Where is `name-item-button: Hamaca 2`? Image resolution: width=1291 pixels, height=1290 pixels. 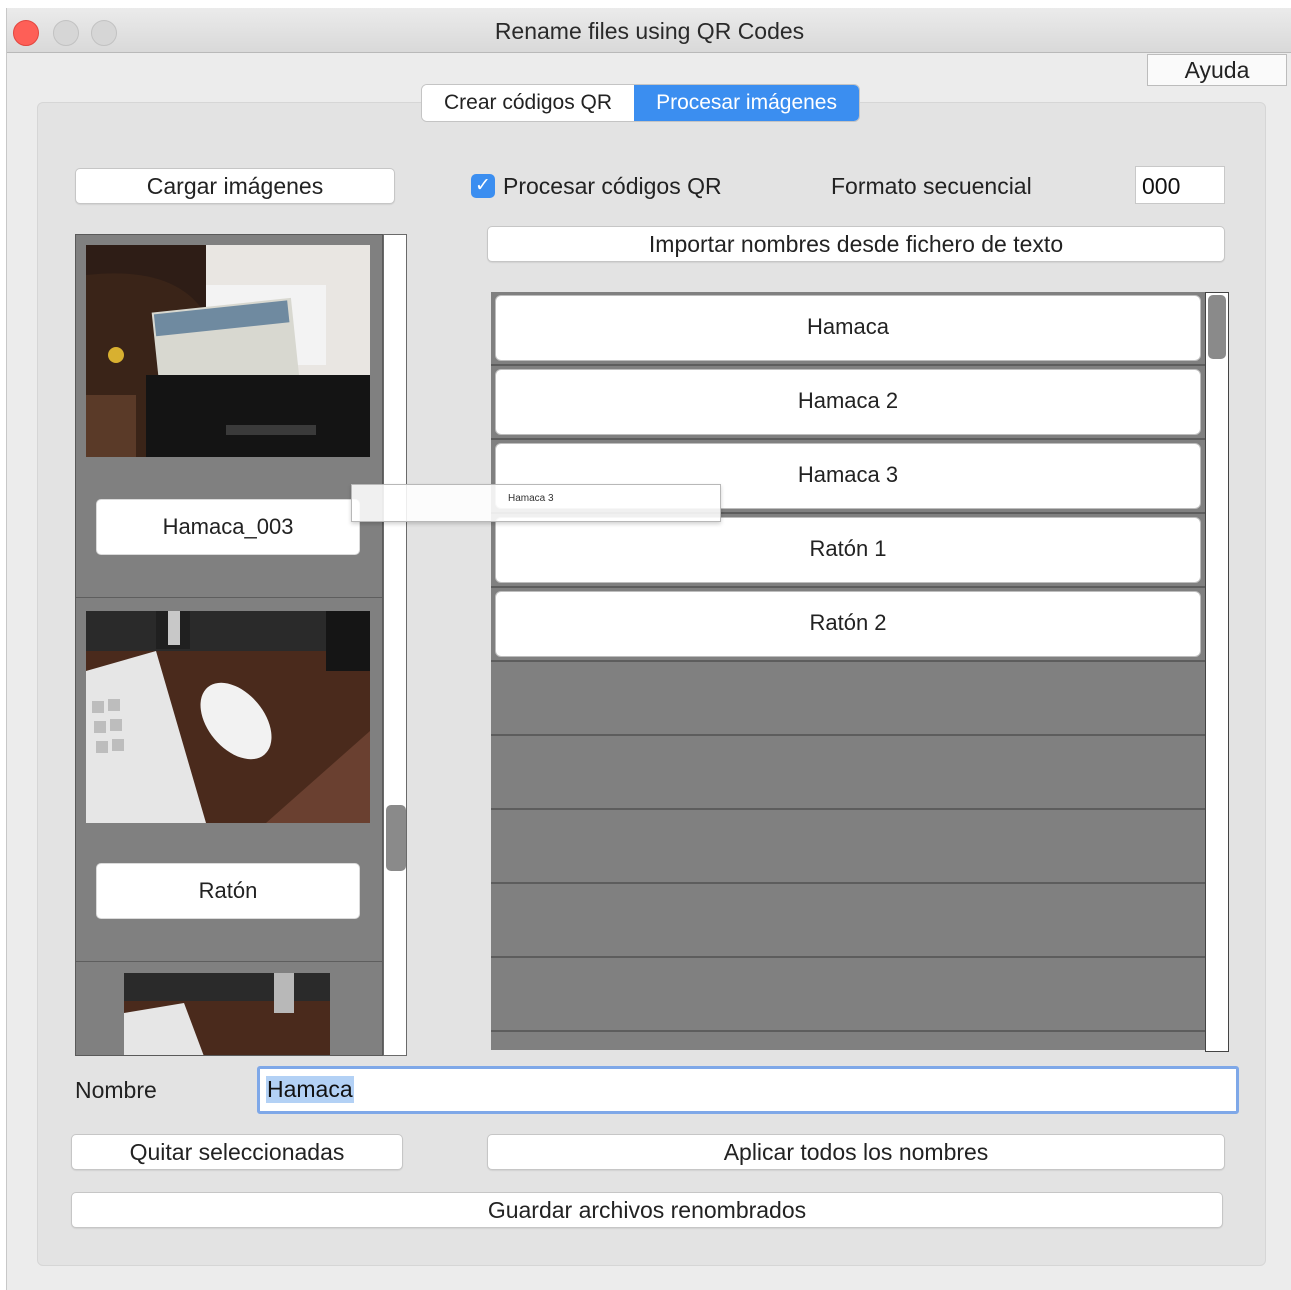
name-item-button: Hamaca 2 is located at coordinates (848, 402).